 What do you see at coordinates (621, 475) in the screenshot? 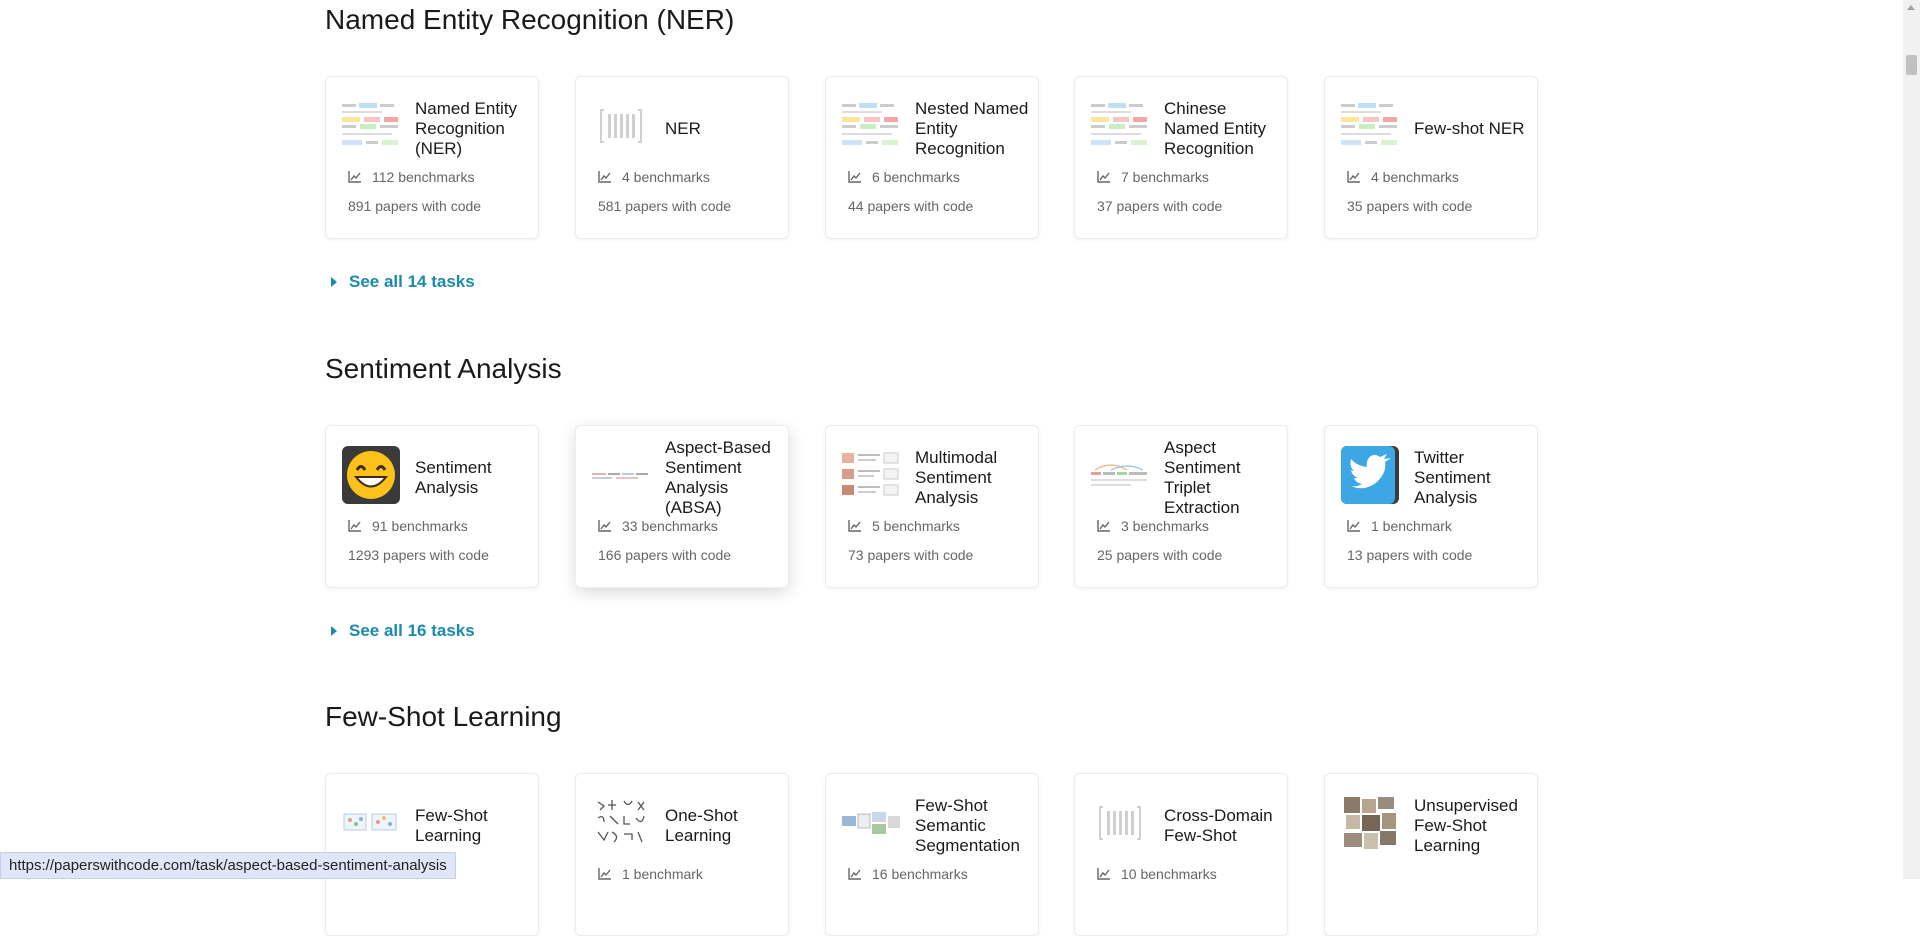
I see `absa-diagram-image` at bounding box center [621, 475].